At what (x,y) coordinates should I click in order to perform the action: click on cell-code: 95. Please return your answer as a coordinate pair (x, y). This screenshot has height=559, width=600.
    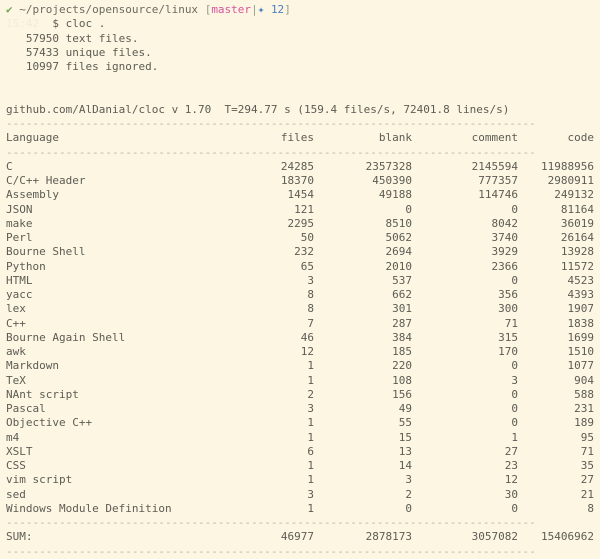
    Looking at the image, I should click on (587, 437).